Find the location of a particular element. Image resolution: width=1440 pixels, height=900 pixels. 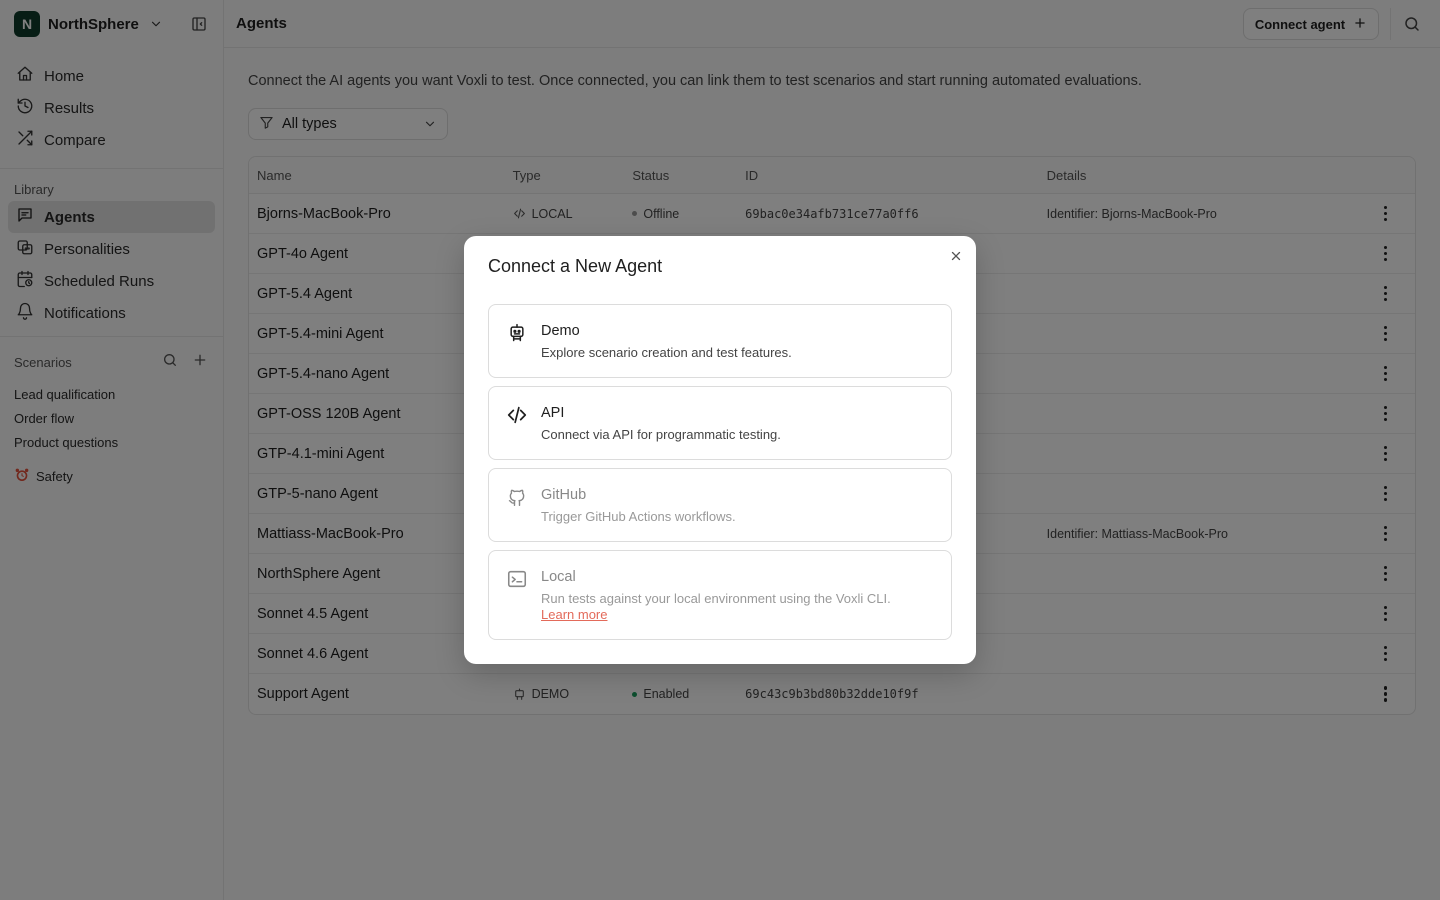

option-title: Local is located at coordinates (558, 577).